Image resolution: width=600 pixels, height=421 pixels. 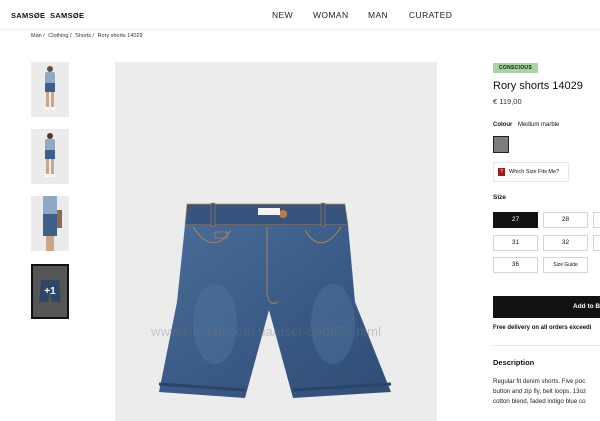 What do you see at coordinates (430, 15) in the screenshot?
I see `nav-curated: CURATED` at bounding box center [430, 15].